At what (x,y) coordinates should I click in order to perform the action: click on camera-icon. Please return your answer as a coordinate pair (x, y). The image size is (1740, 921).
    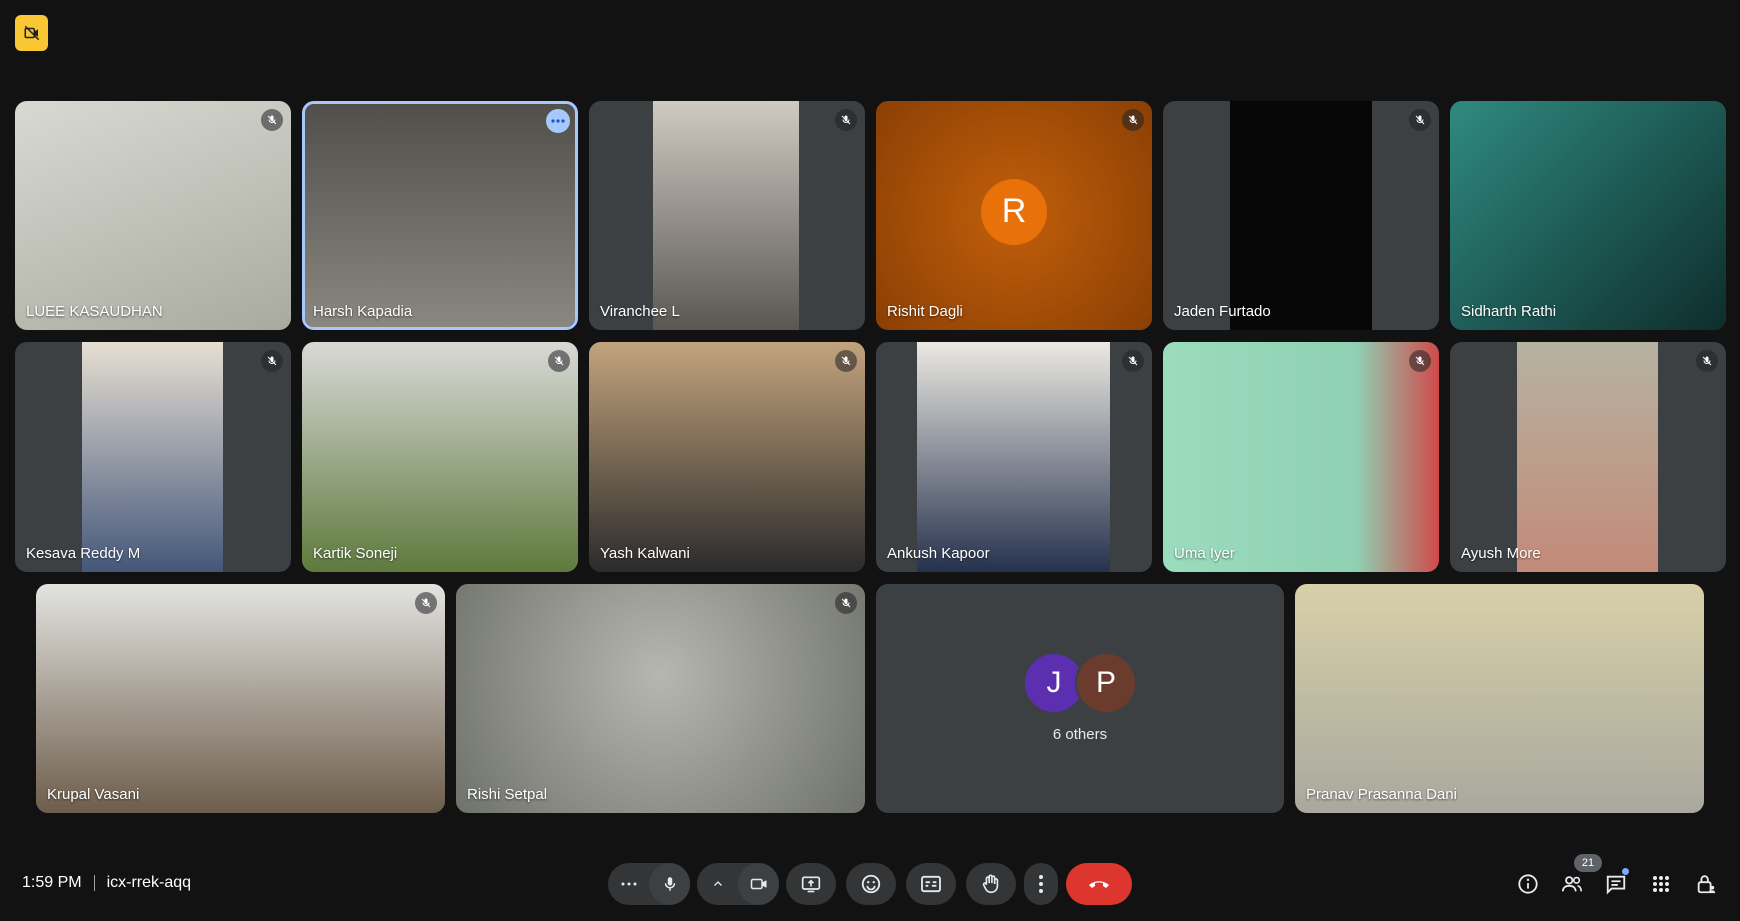
    Looking at the image, I should click on (758, 884).